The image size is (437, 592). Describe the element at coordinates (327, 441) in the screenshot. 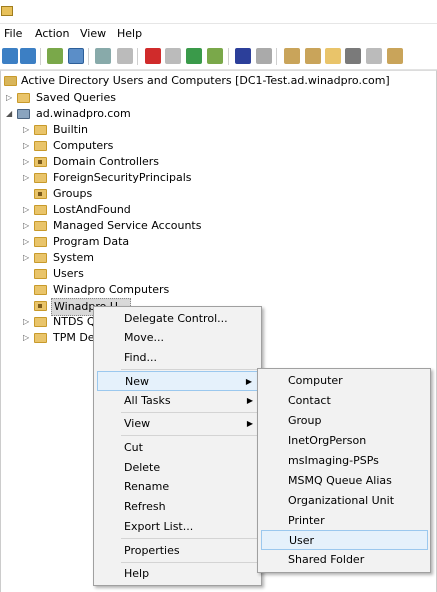

I see `submenu-item-inetorgperson: InetOrgPerson` at that location.